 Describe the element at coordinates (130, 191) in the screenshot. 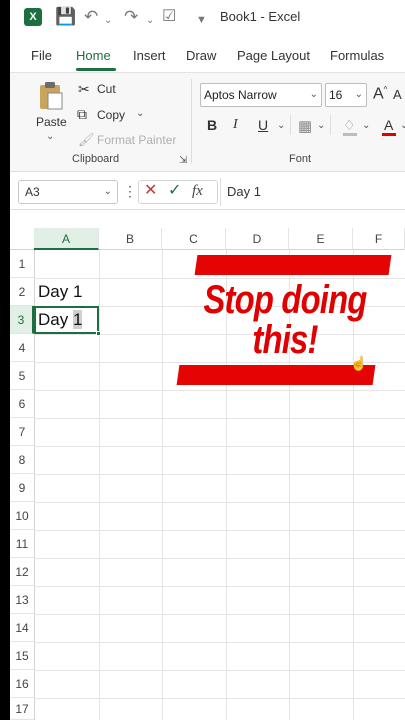

I see `more-options-icon: ⋮` at that location.